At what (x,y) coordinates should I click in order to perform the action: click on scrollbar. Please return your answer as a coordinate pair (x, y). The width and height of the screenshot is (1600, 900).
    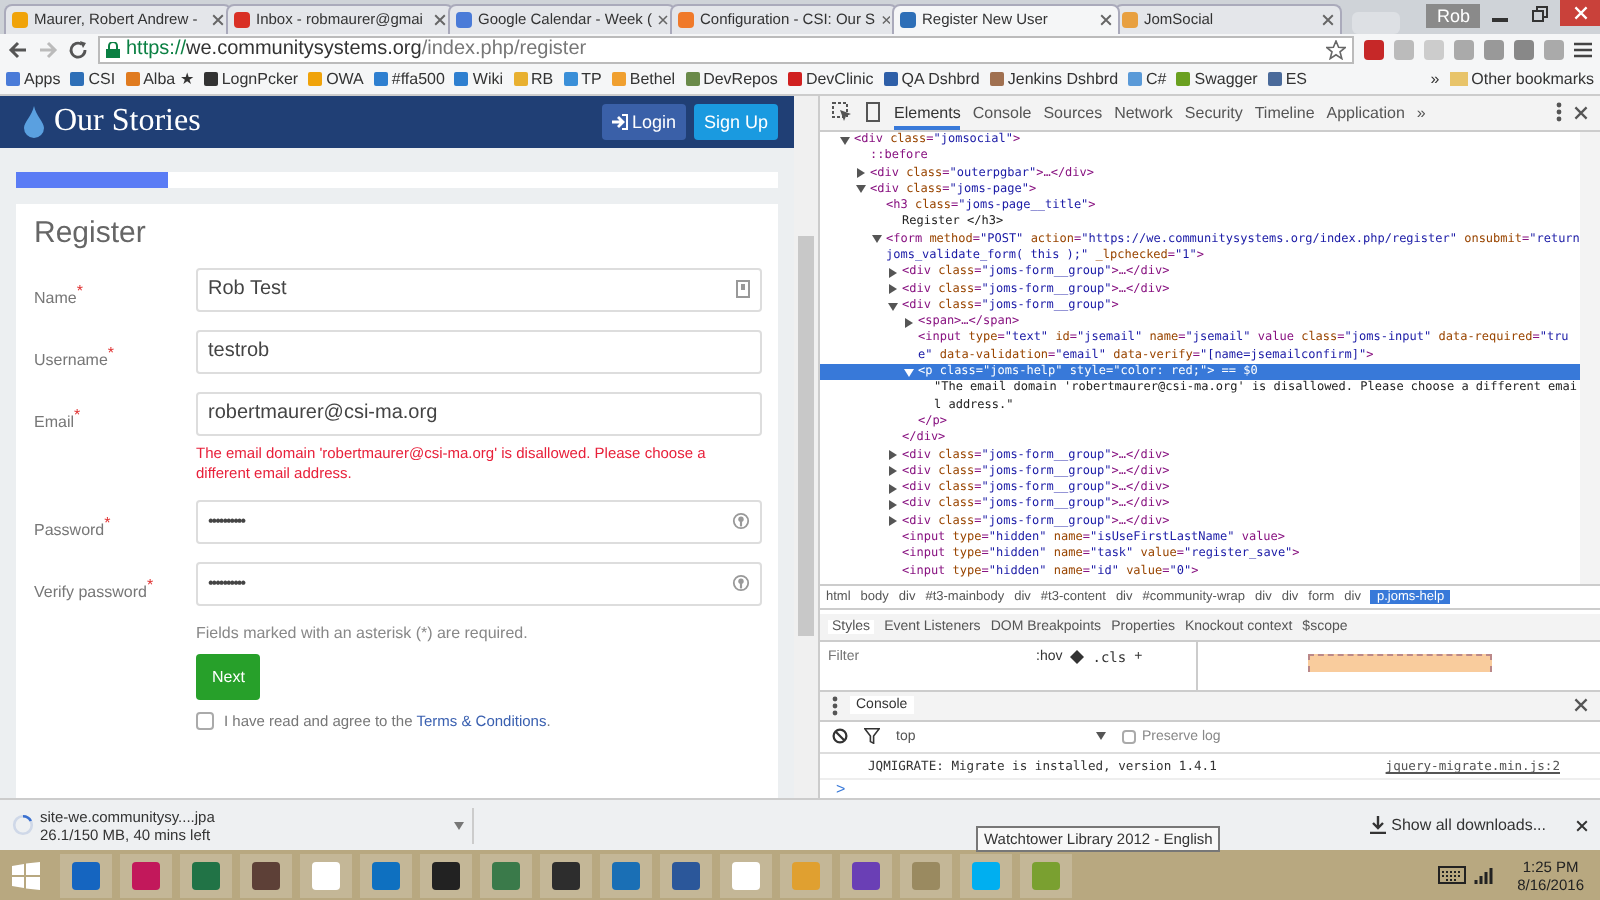
    Looking at the image, I should click on (806, 447).